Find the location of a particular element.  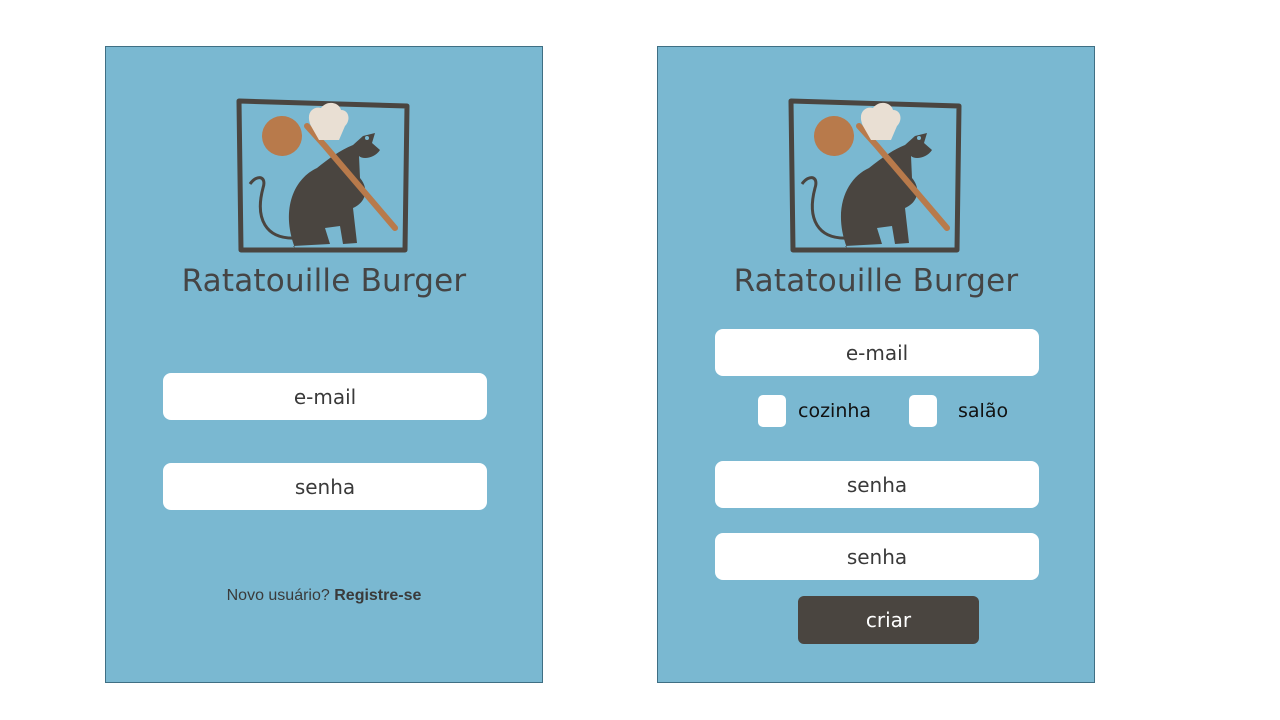

kitchen-label: cozinha is located at coordinates (835, 411).